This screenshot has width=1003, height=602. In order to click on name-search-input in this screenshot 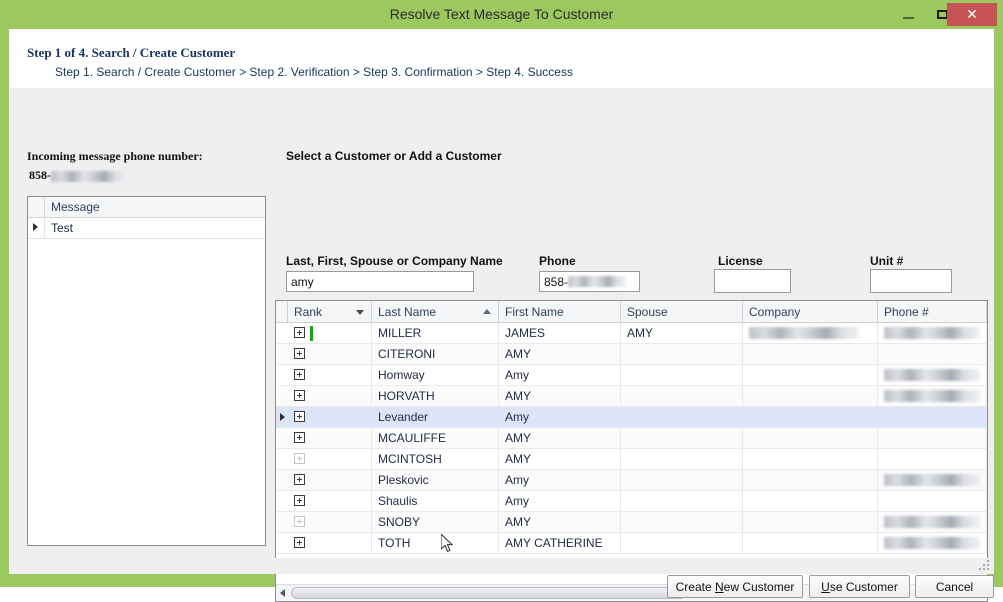, I will do `click(380, 281)`.